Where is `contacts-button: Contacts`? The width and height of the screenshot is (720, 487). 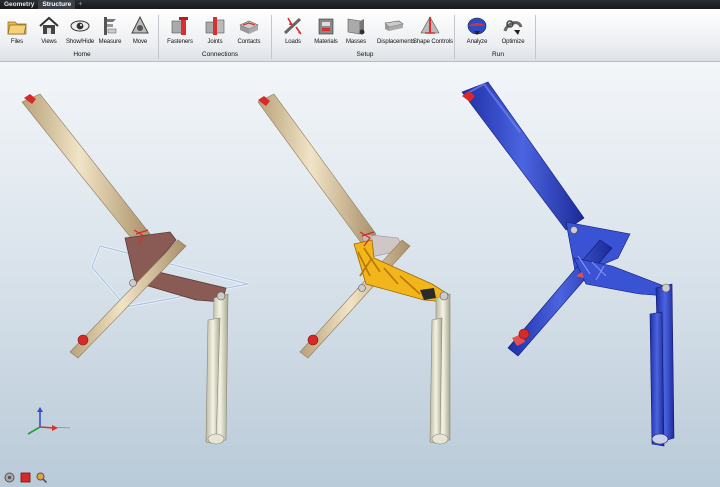 contacts-button: Contacts is located at coordinates (249, 30).